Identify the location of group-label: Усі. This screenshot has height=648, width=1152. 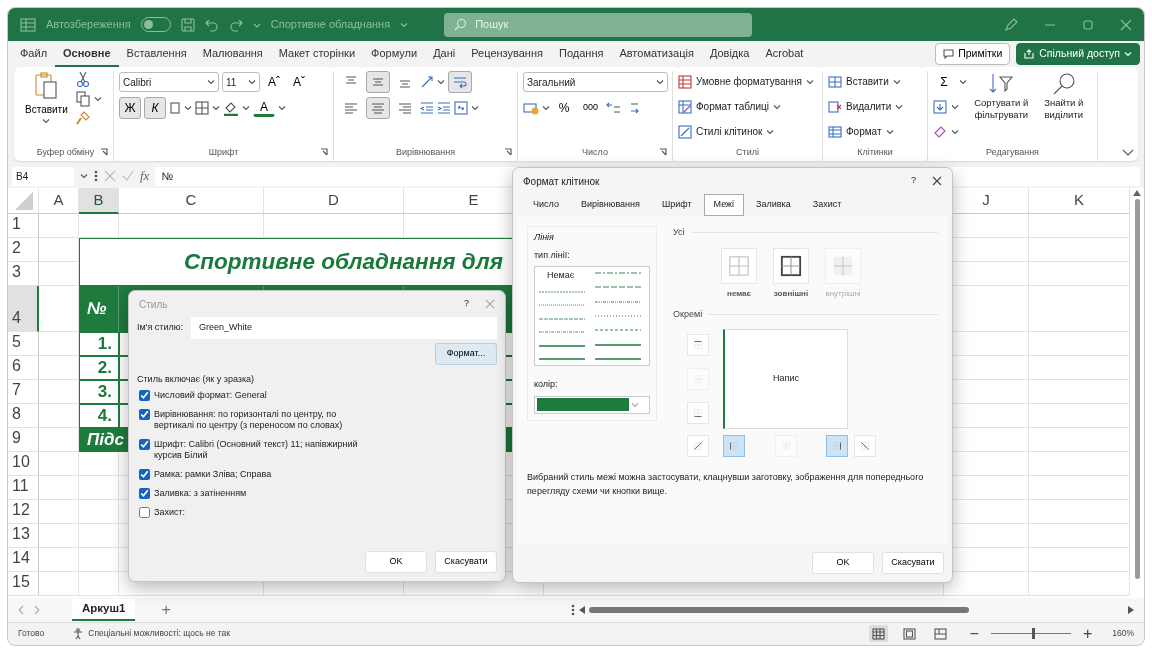
(679, 232).